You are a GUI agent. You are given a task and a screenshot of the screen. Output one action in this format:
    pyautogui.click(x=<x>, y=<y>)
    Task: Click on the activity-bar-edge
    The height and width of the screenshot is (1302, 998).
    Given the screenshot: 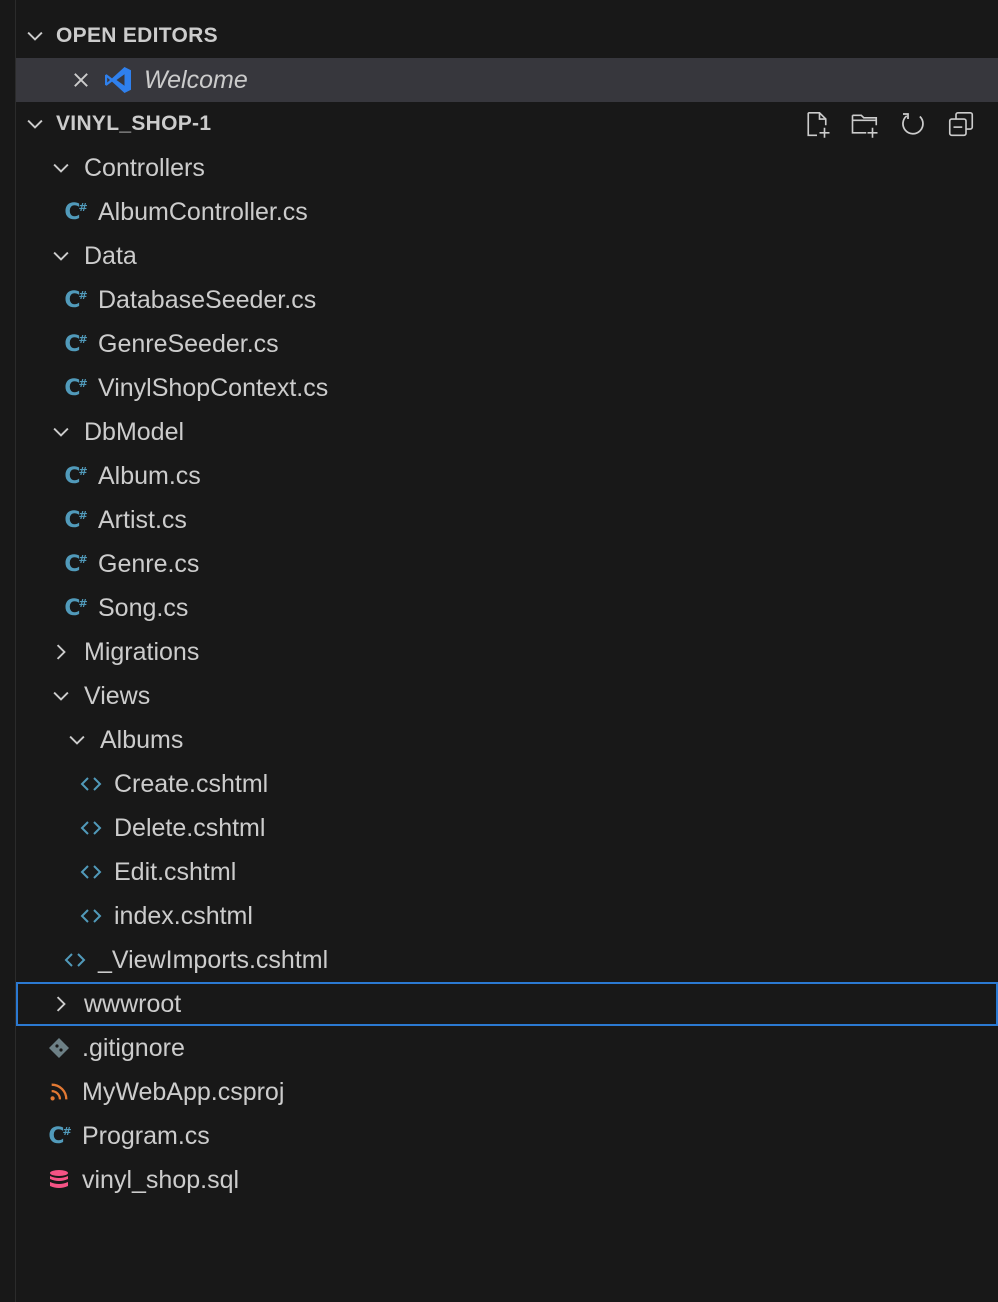 What is the action you would take?
    pyautogui.click(x=8, y=651)
    